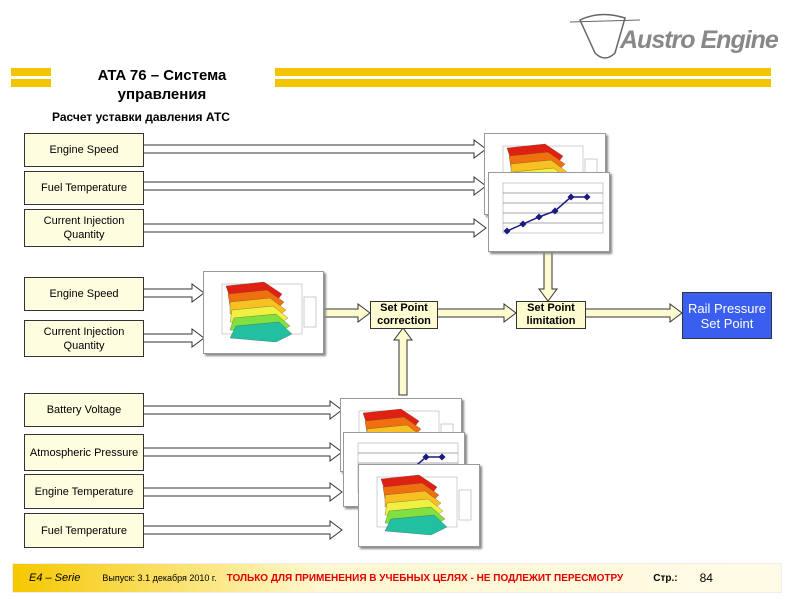 The width and height of the screenshot is (800, 600). I want to click on input-current-injection-quantity: Current Injection Quantity, so click(84, 228).